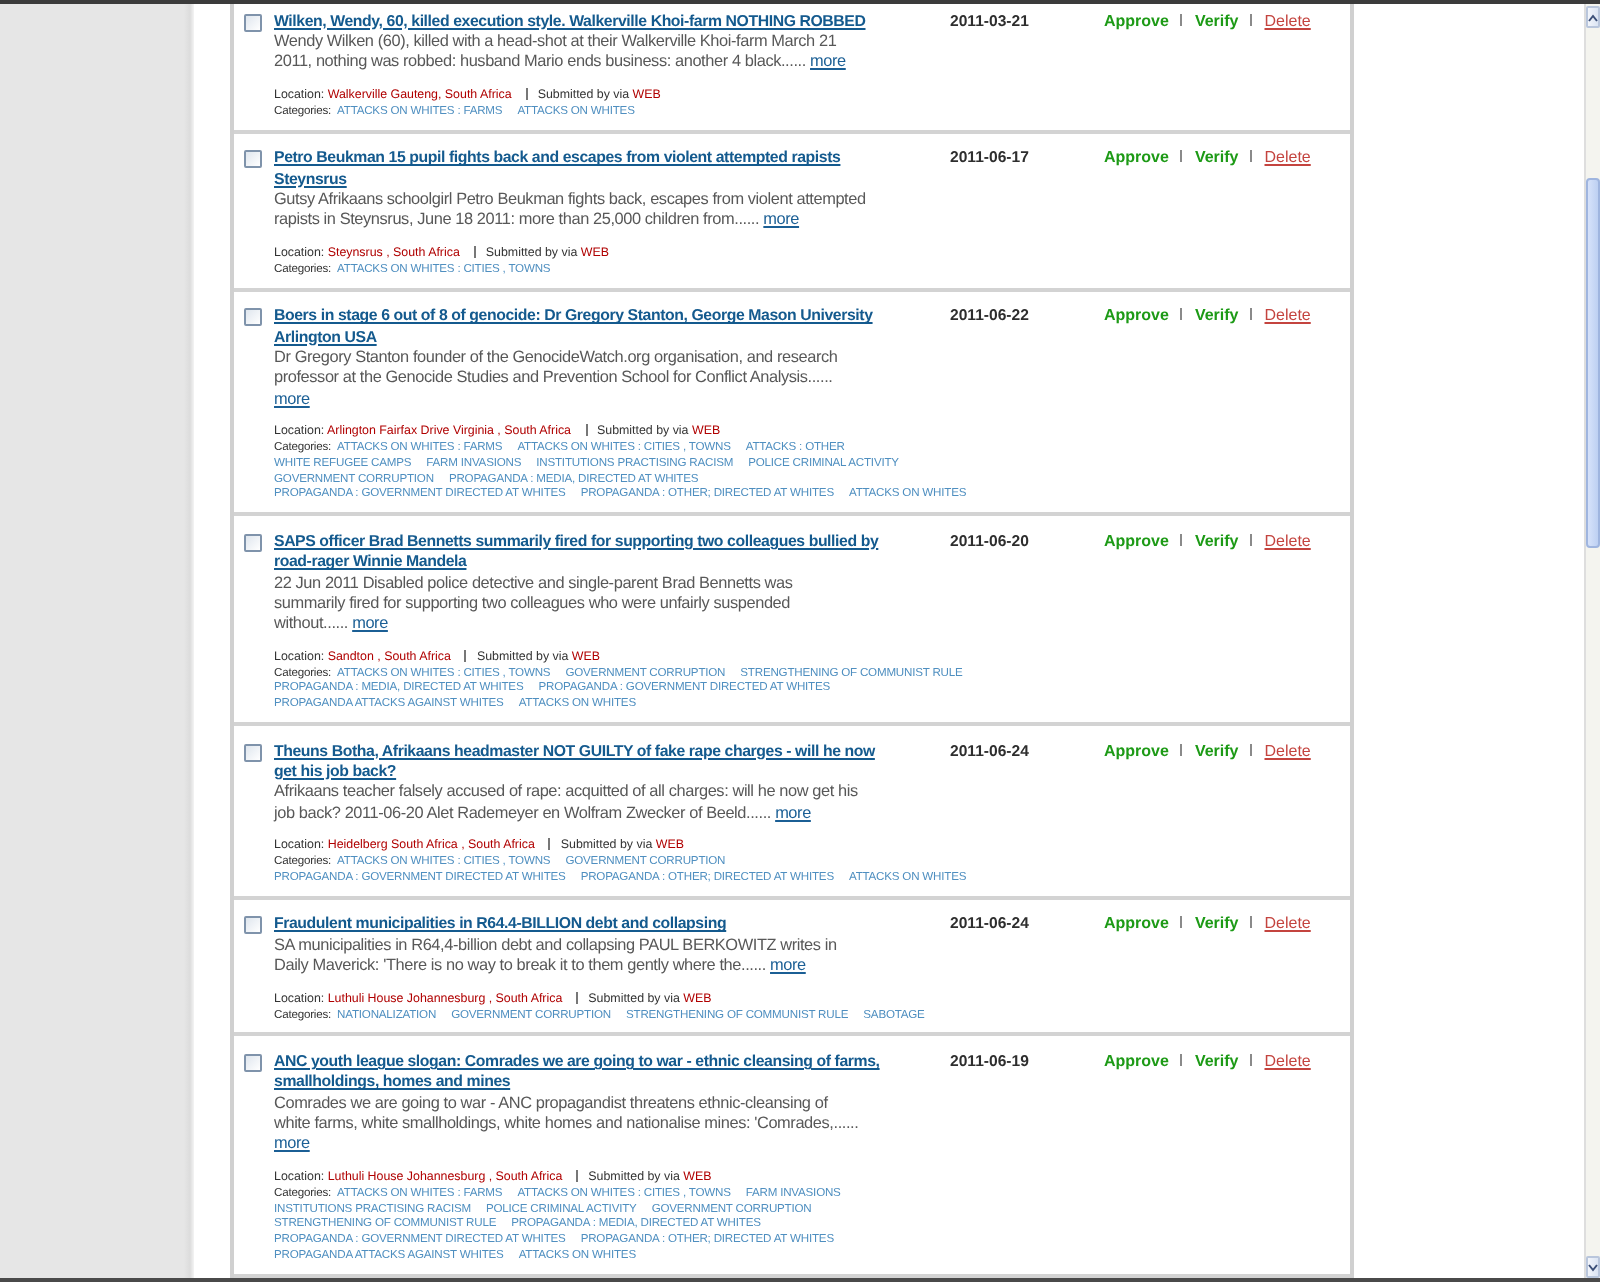 The height and width of the screenshot is (1282, 1600). What do you see at coordinates (557, 379) in the screenshot?
I see `report-description: Dr Gregory Stanton founder of the GenocideWatch.org organisation, and research professor at the Genocide Studies and Prevention School for Conflict Analysis...... more` at bounding box center [557, 379].